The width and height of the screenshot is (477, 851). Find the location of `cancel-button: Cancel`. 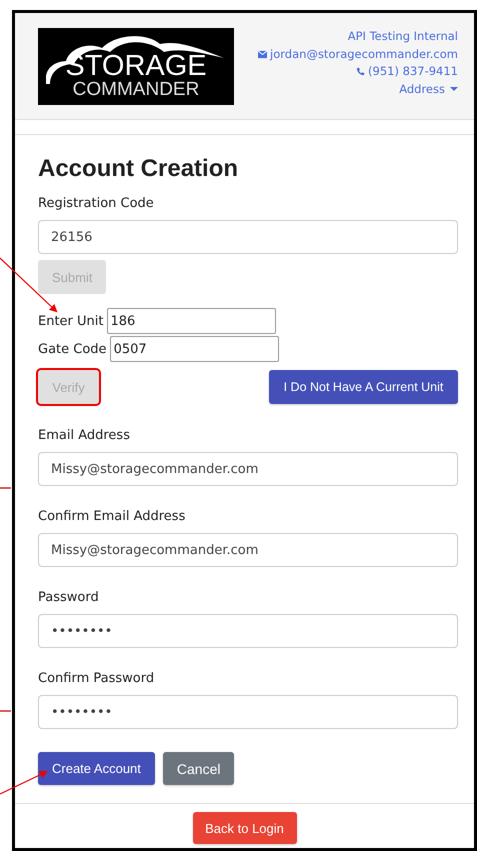

cancel-button: Cancel is located at coordinates (198, 768).